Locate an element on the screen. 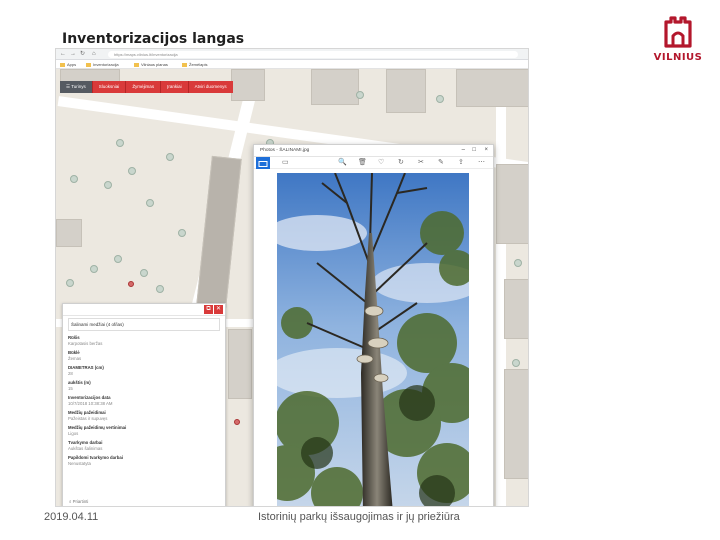 This screenshot has width=720, height=540. minimize-icon: – is located at coordinates (463, 150).